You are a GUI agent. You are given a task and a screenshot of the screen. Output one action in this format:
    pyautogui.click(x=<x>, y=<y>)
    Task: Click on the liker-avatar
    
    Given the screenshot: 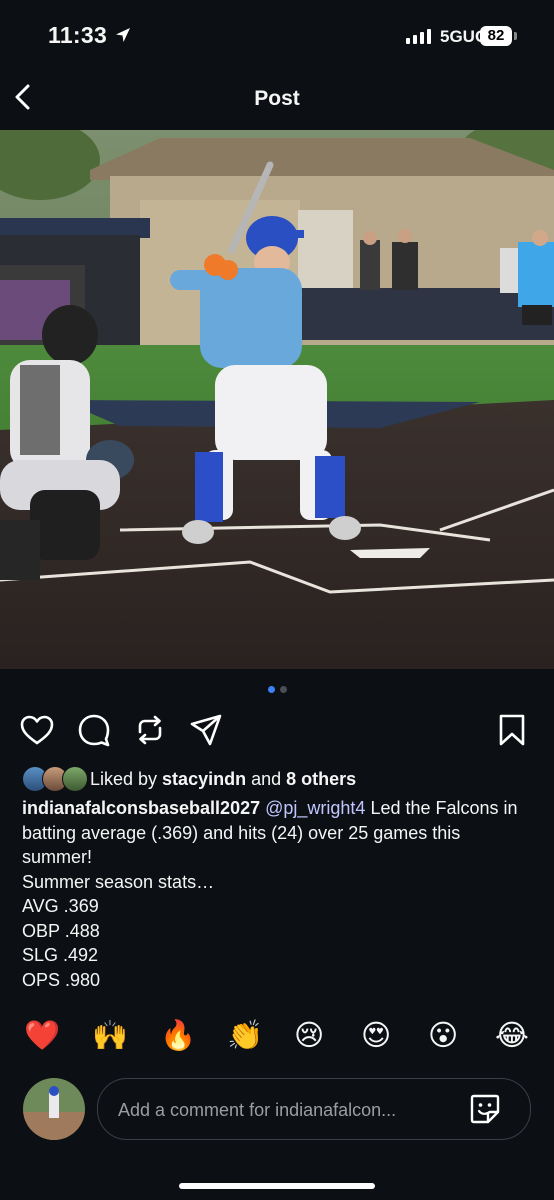 What is the action you would take?
    pyautogui.click(x=75, y=779)
    